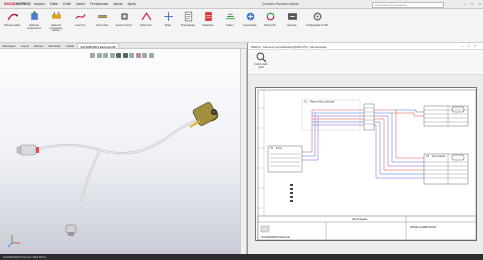 This screenshot has height=260, width=483. Describe the element at coordinates (13, 241) in the screenshot. I see `orientation-triad` at that location.